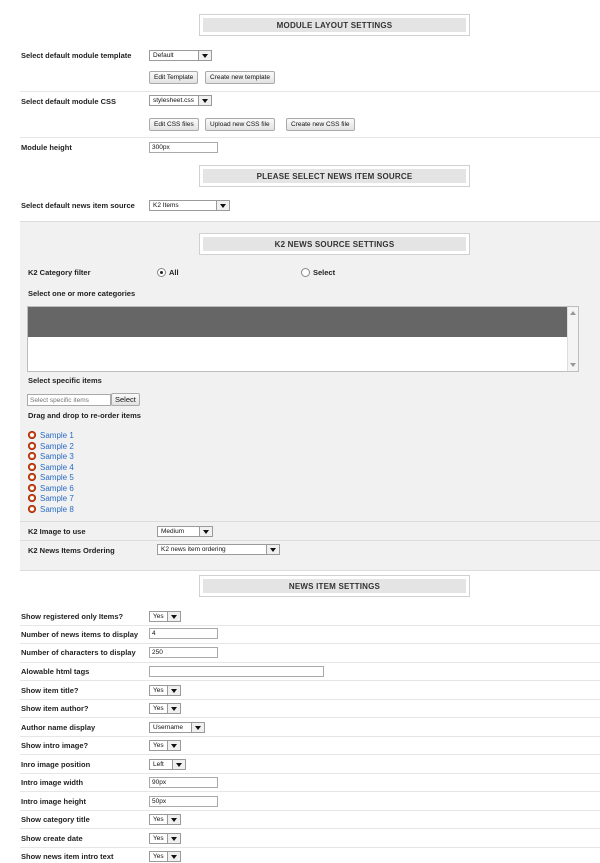  I want to click on create-date-select: Yes, so click(165, 838).